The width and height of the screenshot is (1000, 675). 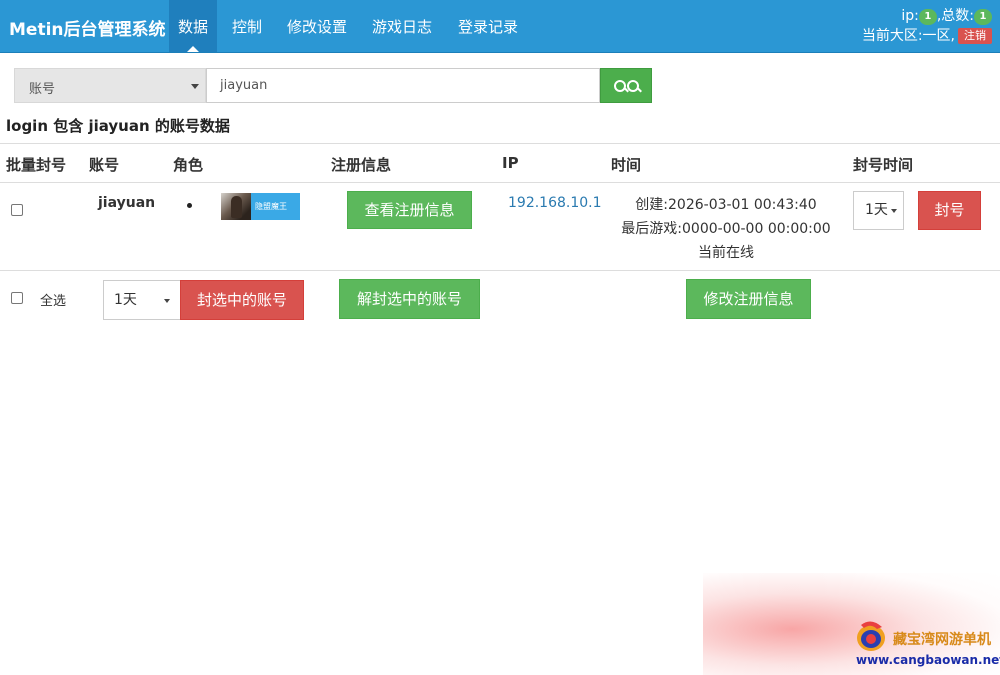 I want to click on nav-tab-label: 数据, so click(x=193, y=27).